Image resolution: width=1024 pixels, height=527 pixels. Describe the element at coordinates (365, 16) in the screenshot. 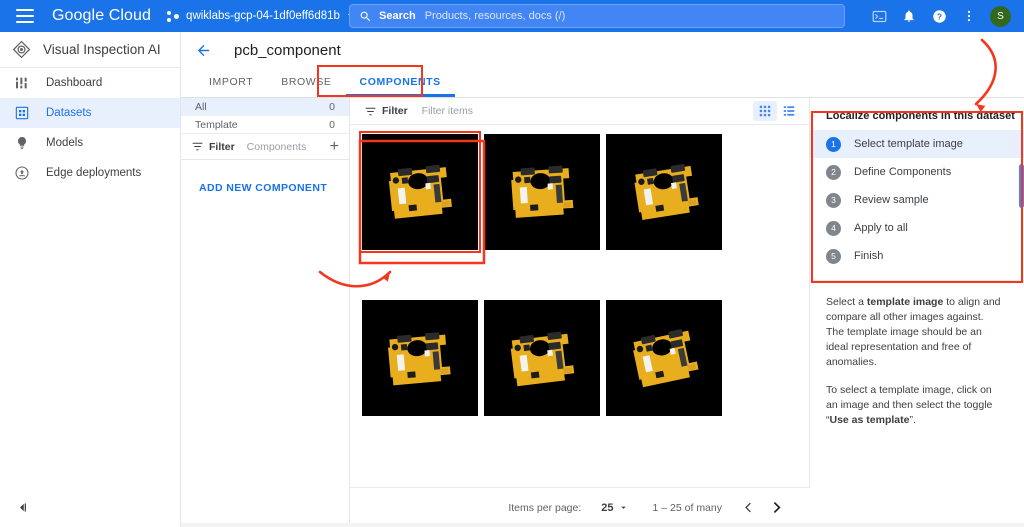

I see `search-icon` at that location.